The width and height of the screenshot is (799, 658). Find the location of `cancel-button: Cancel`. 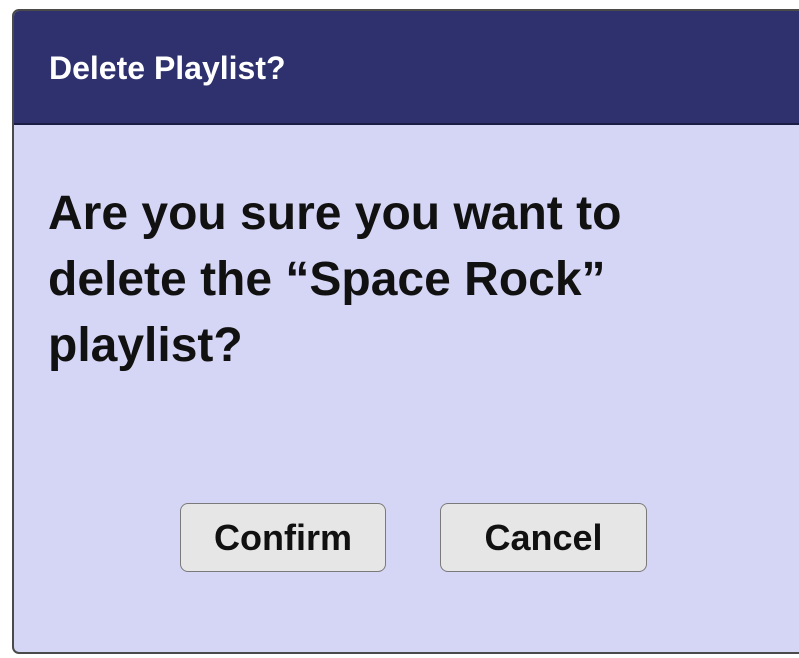

cancel-button: Cancel is located at coordinates (543, 537).